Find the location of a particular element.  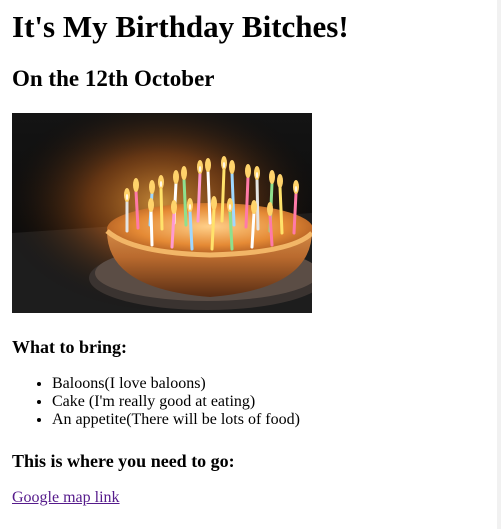

directions-heading: This is where you need to go: is located at coordinates (123, 461).